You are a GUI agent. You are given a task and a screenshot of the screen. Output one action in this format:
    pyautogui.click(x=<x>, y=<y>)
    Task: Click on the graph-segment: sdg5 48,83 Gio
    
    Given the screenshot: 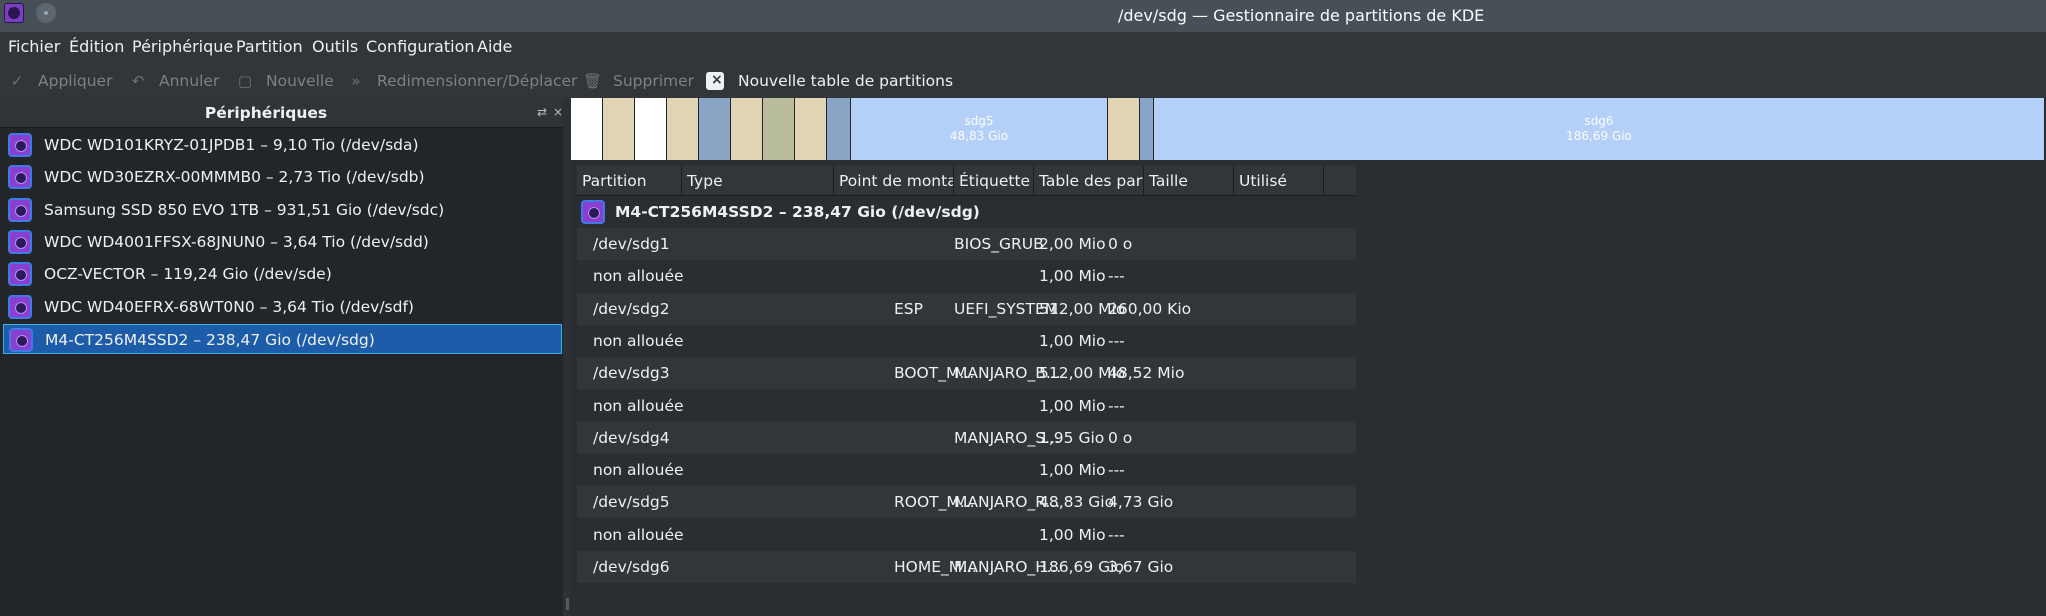 What is the action you would take?
    pyautogui.click(x=979, y=129)
    